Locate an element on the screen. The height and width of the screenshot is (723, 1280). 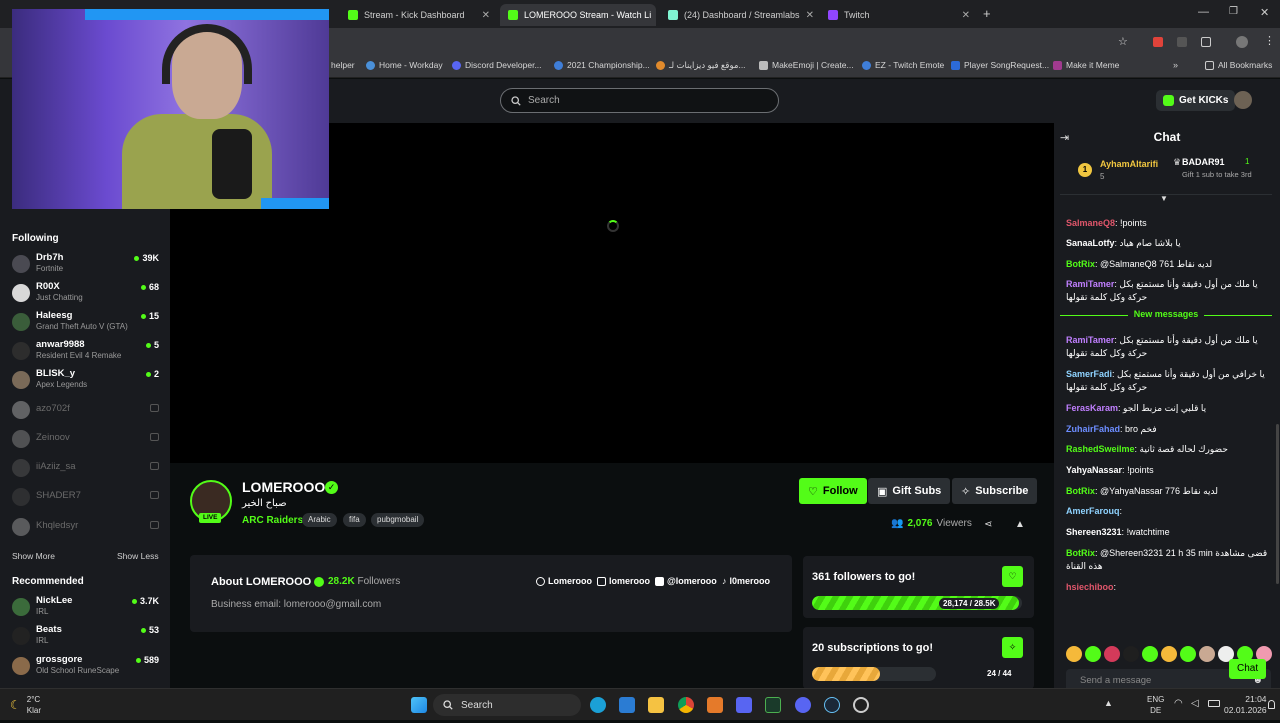
star-icon: ✧ is located at coordinates (1012, 647).